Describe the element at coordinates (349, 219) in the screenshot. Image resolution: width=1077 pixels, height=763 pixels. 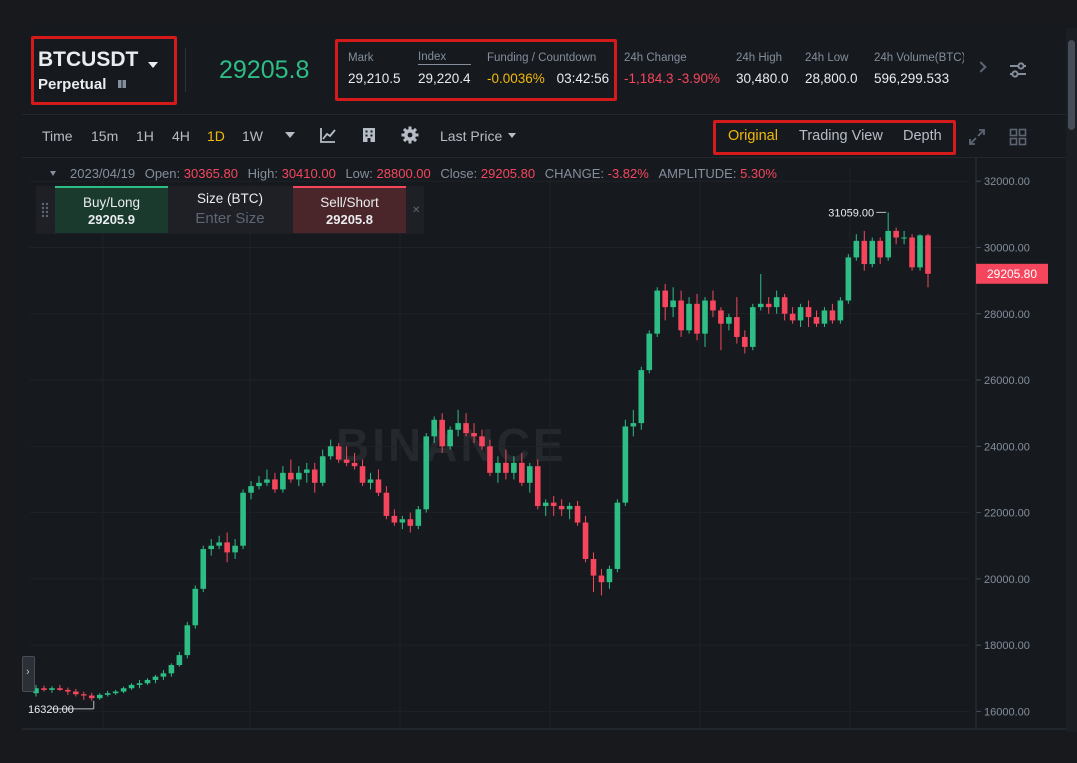
I see `sell-short-price: 29205.8` at that location.